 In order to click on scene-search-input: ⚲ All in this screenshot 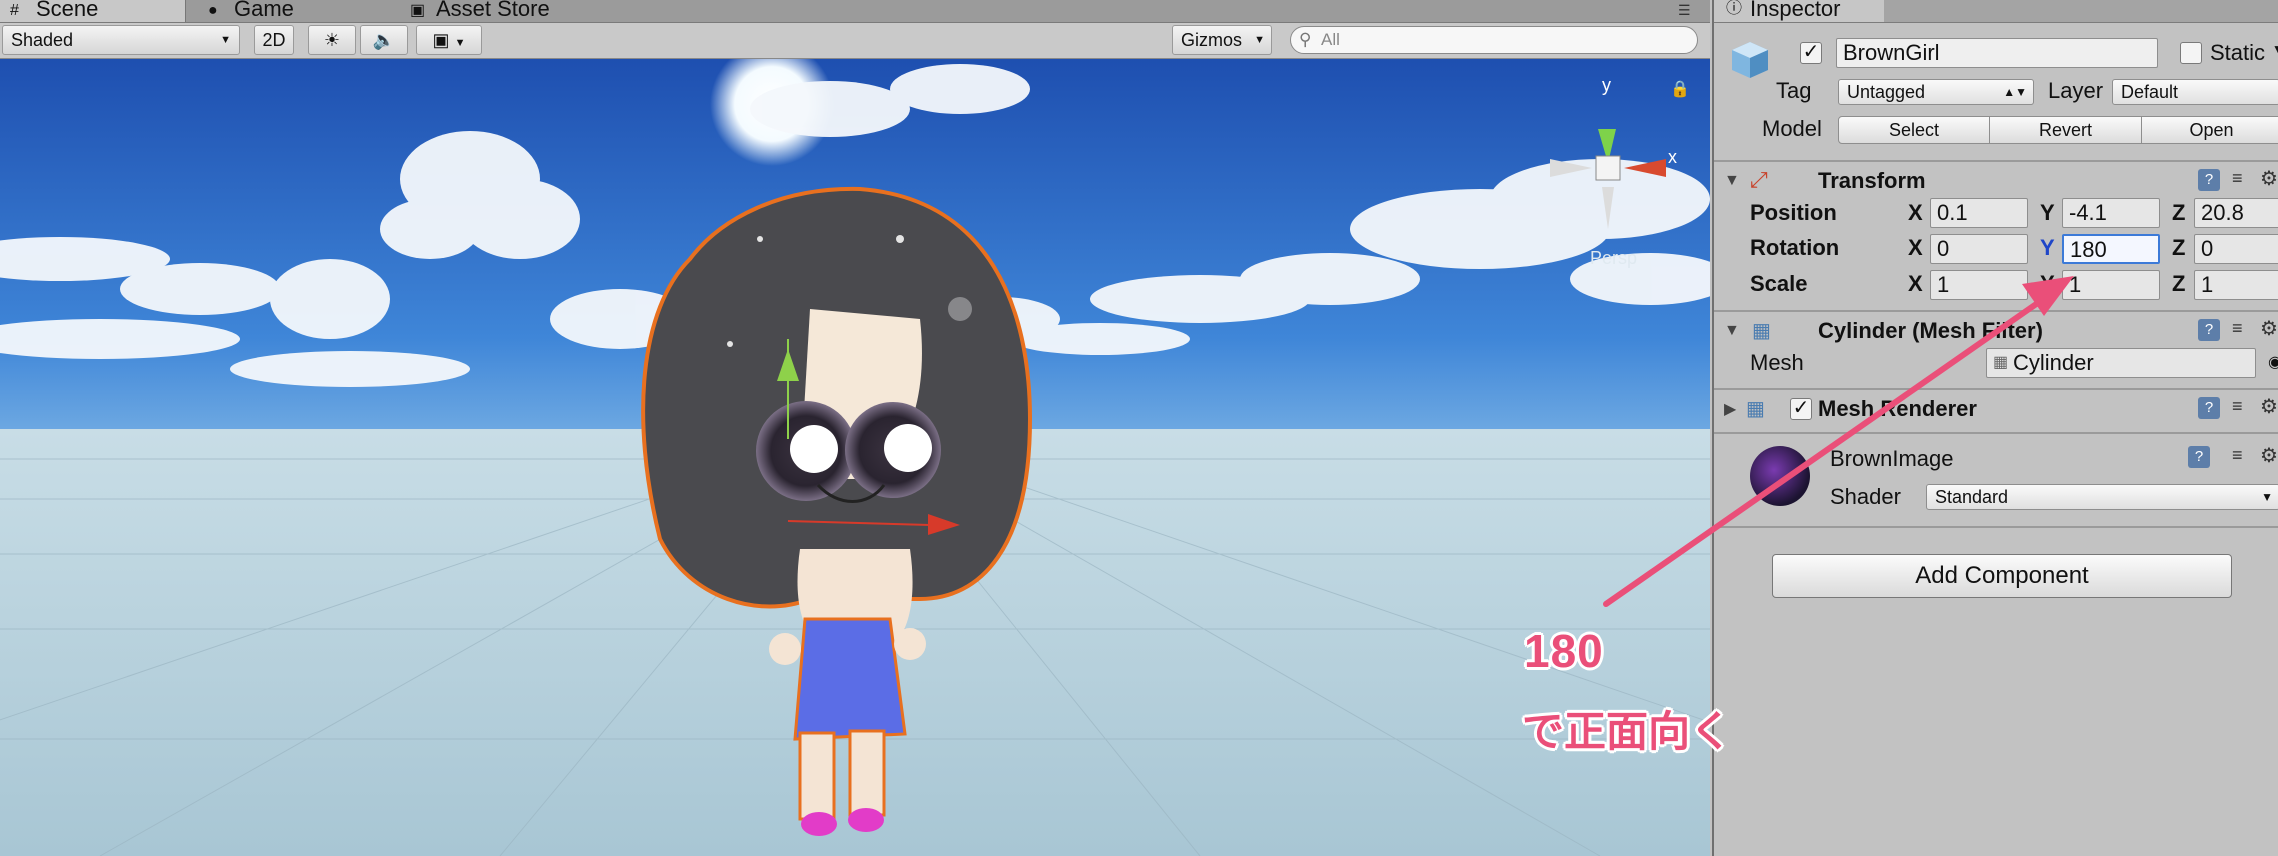, I will do `click(1494, 40)`.